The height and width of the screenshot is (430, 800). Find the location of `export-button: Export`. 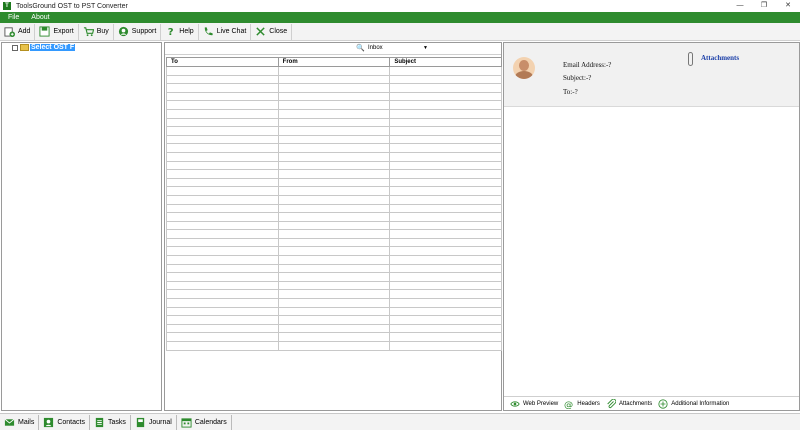

export-button: Export is located at coordinates (57, 31).